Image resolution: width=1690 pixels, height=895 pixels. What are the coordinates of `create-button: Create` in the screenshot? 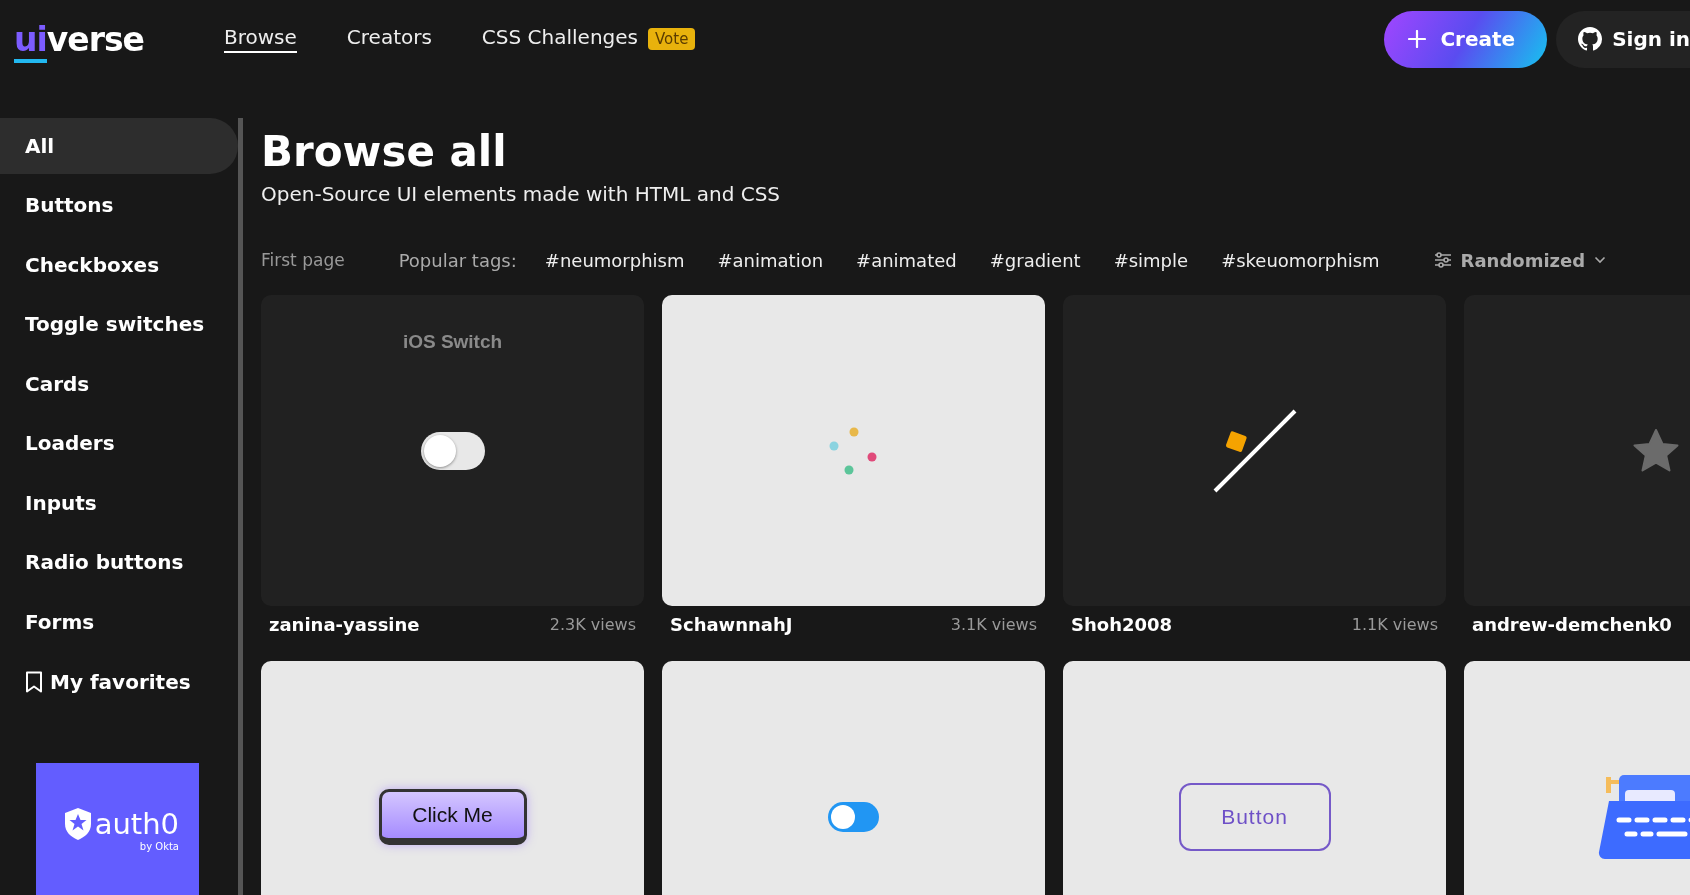 It's located at (1466, 39).